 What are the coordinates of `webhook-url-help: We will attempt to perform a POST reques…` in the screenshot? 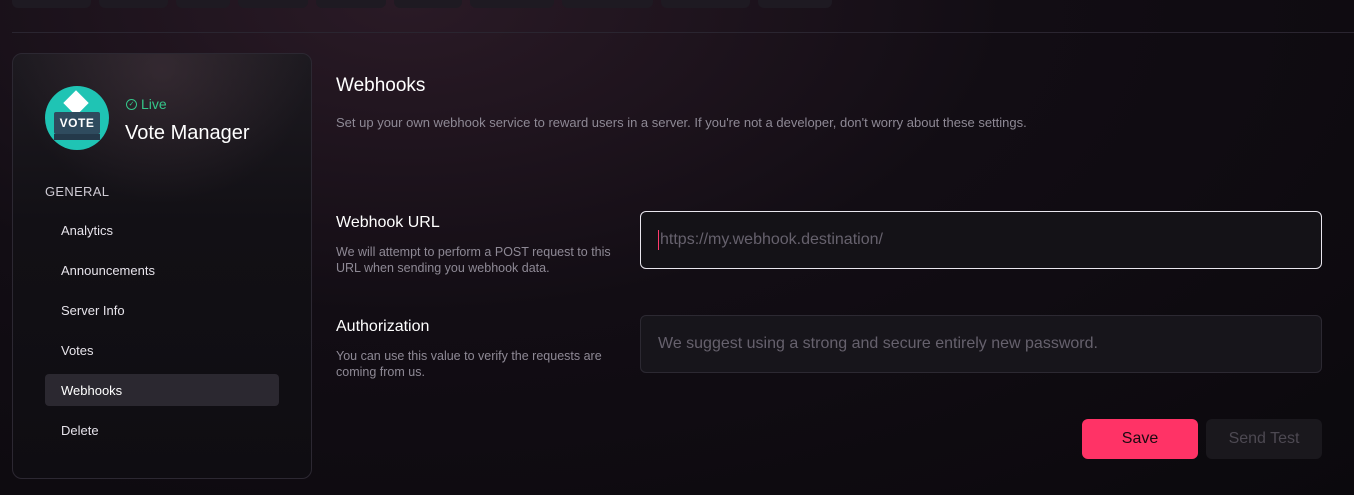 It's located at (473, 260).